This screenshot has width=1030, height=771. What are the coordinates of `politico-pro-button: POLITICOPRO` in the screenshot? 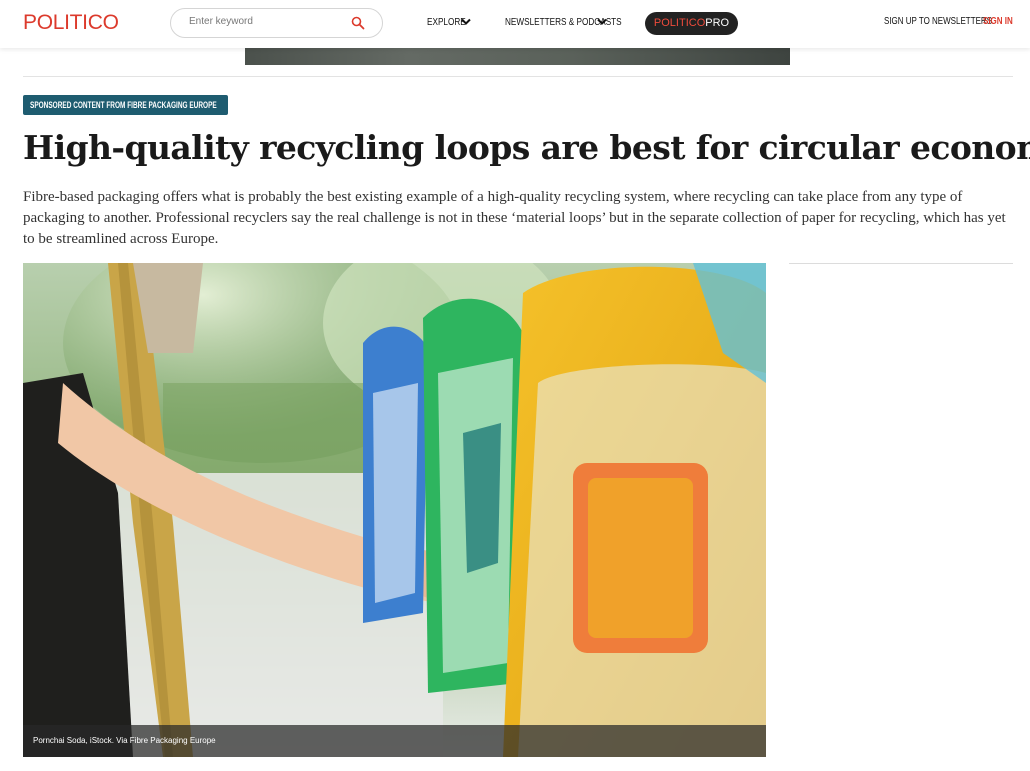 It's located at (691, 23).